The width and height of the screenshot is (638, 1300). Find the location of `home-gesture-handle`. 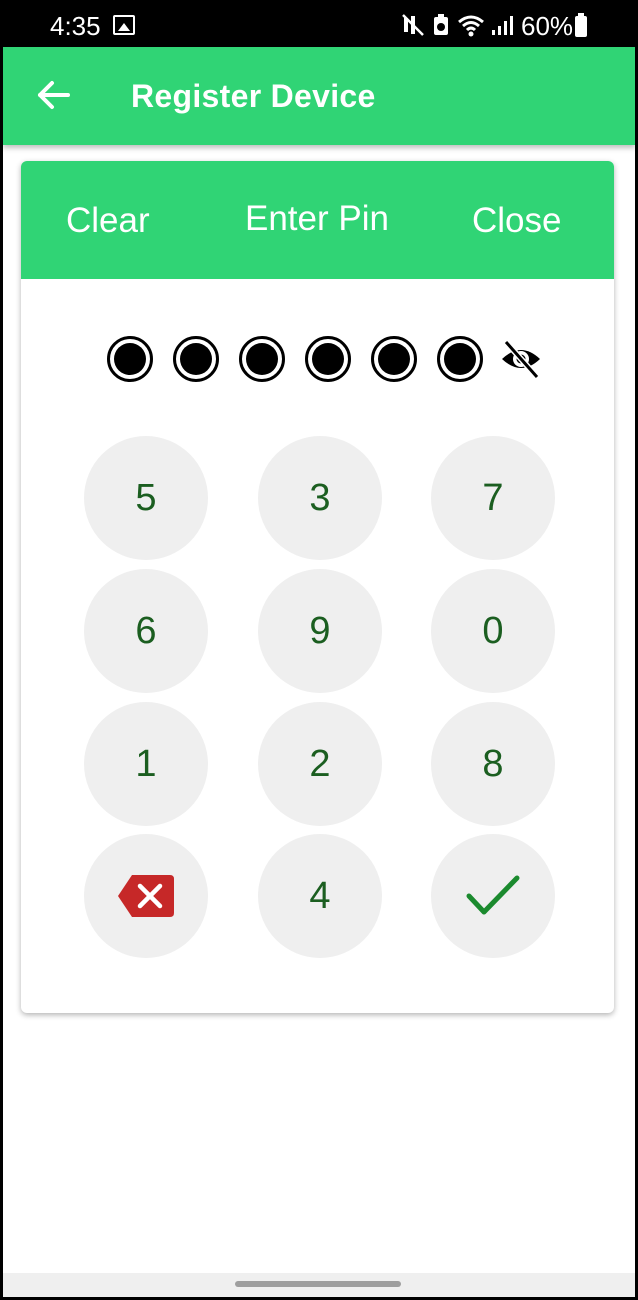

home-gesture-handle is located at coordinates (318, 1284).